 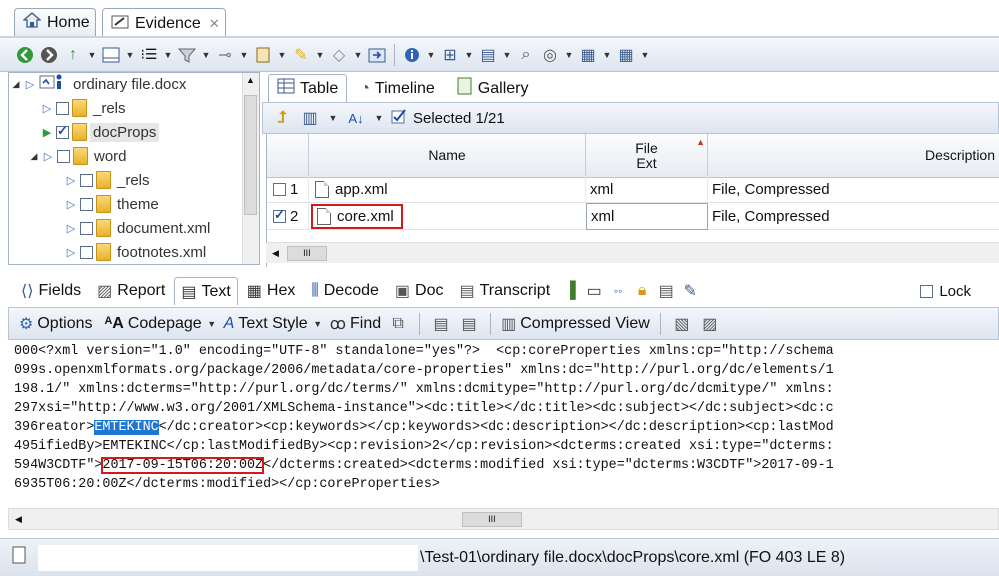 I want to click on tab-fields: ⟨⟩ Fields, so click(x=51, y=291).